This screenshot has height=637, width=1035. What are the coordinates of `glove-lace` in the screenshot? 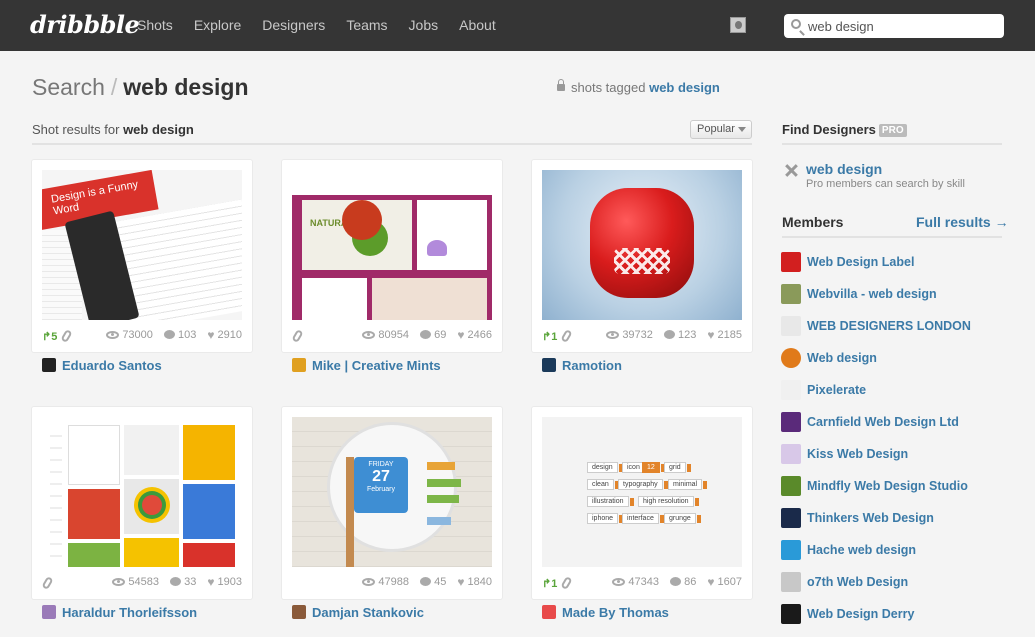 It's located at (642, 261).